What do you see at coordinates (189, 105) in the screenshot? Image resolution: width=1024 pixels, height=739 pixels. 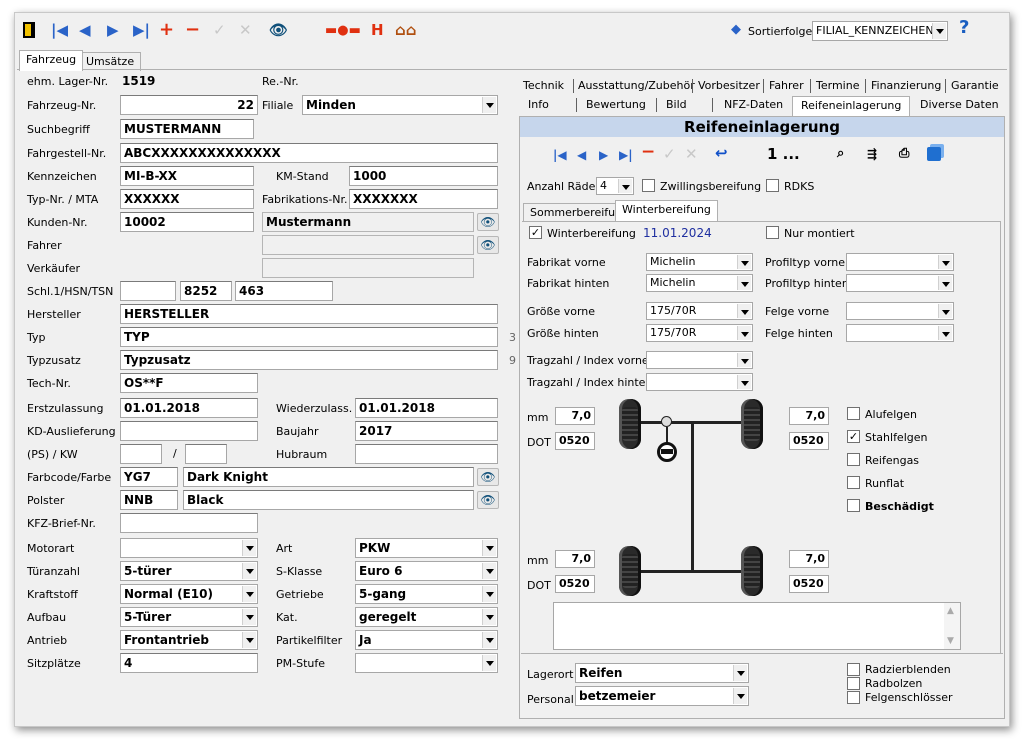 I see `fahrzeug-nr-field: 22` at bounding box center [189, 105].